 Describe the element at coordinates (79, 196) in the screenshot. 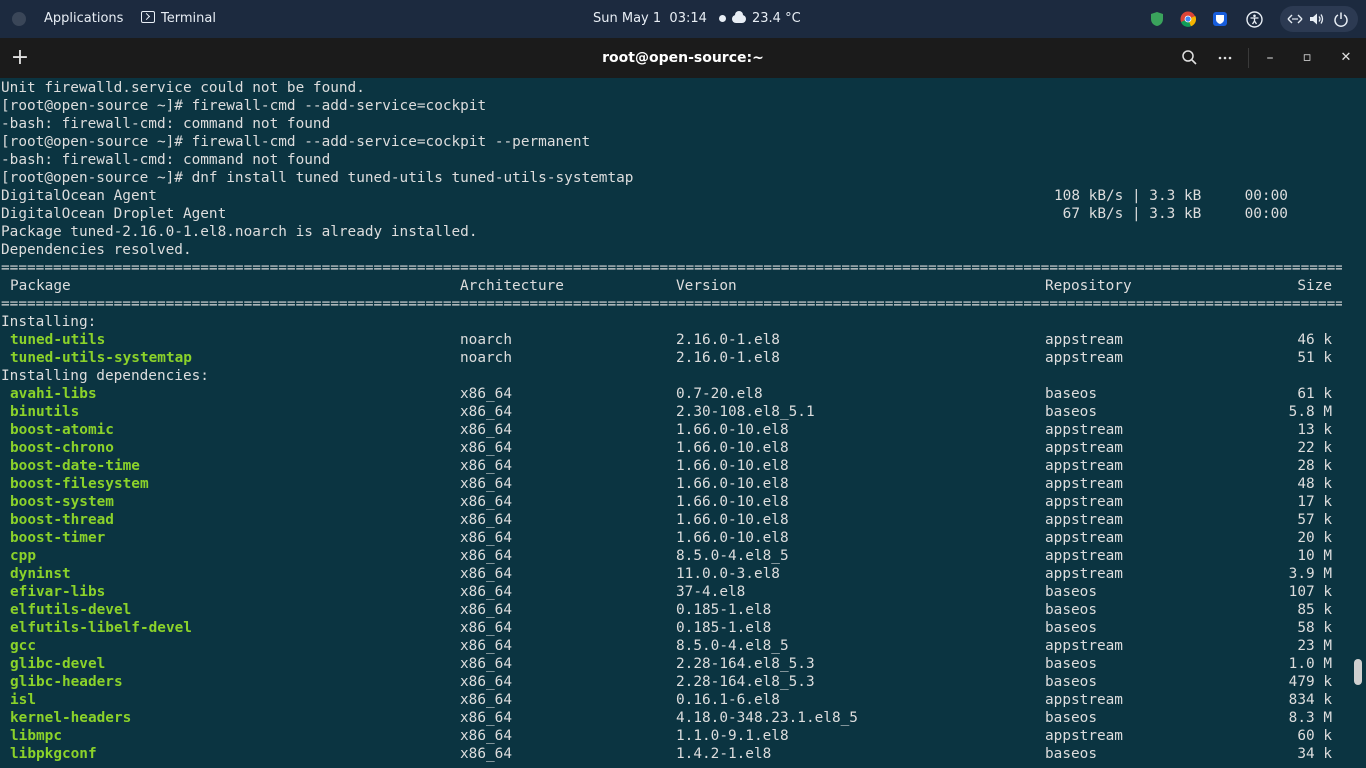

I see `repo-name: DigitalOcean Agent` at that location.